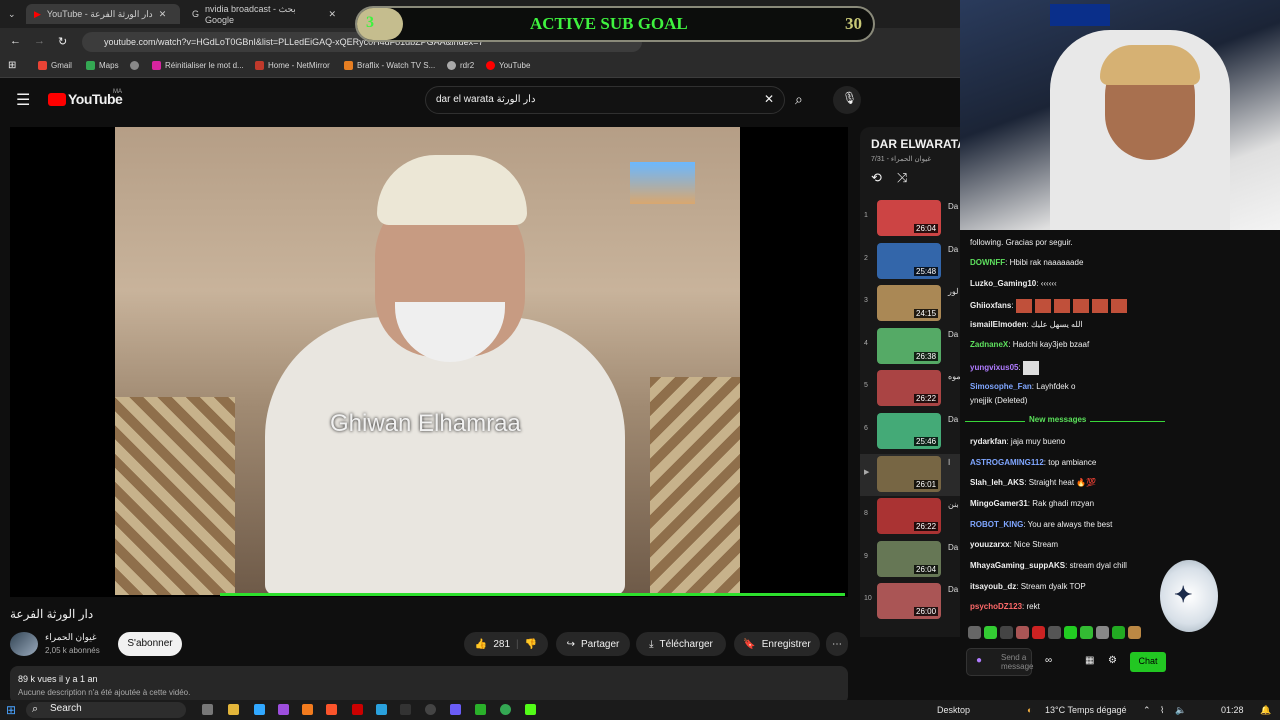 The image size is (1280, 720). What do you see at coordinates (15, 41) in the screenshot?
I see `back-icon: ←` at bounding box center [15, 41].